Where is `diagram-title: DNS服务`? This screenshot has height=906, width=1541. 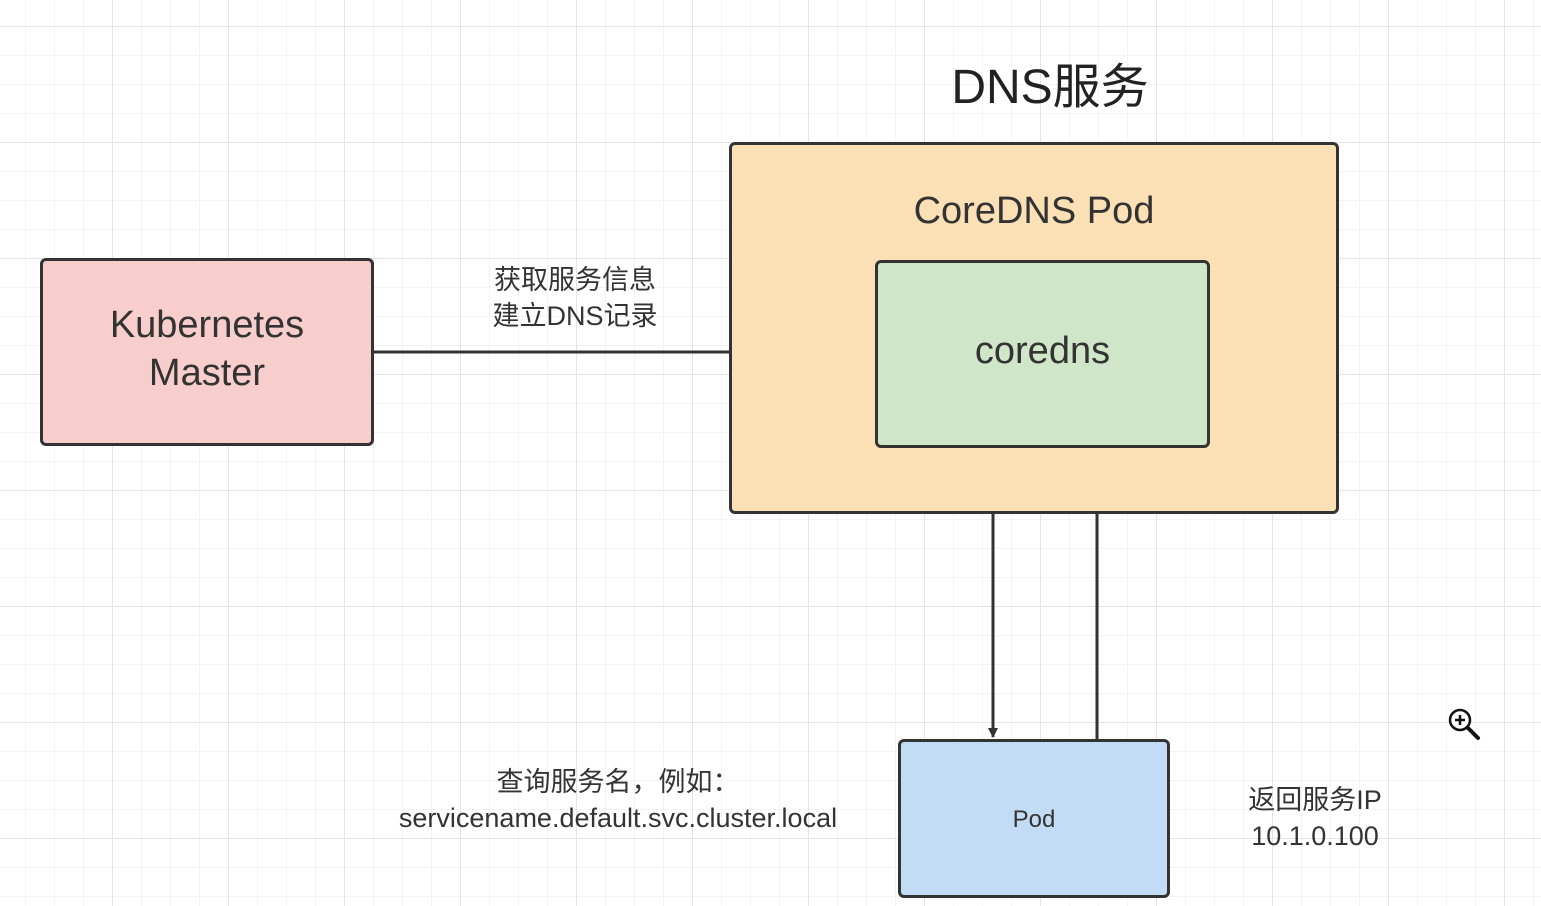
diagram-title: DNS服务 is located at coordinates (1050, 87).